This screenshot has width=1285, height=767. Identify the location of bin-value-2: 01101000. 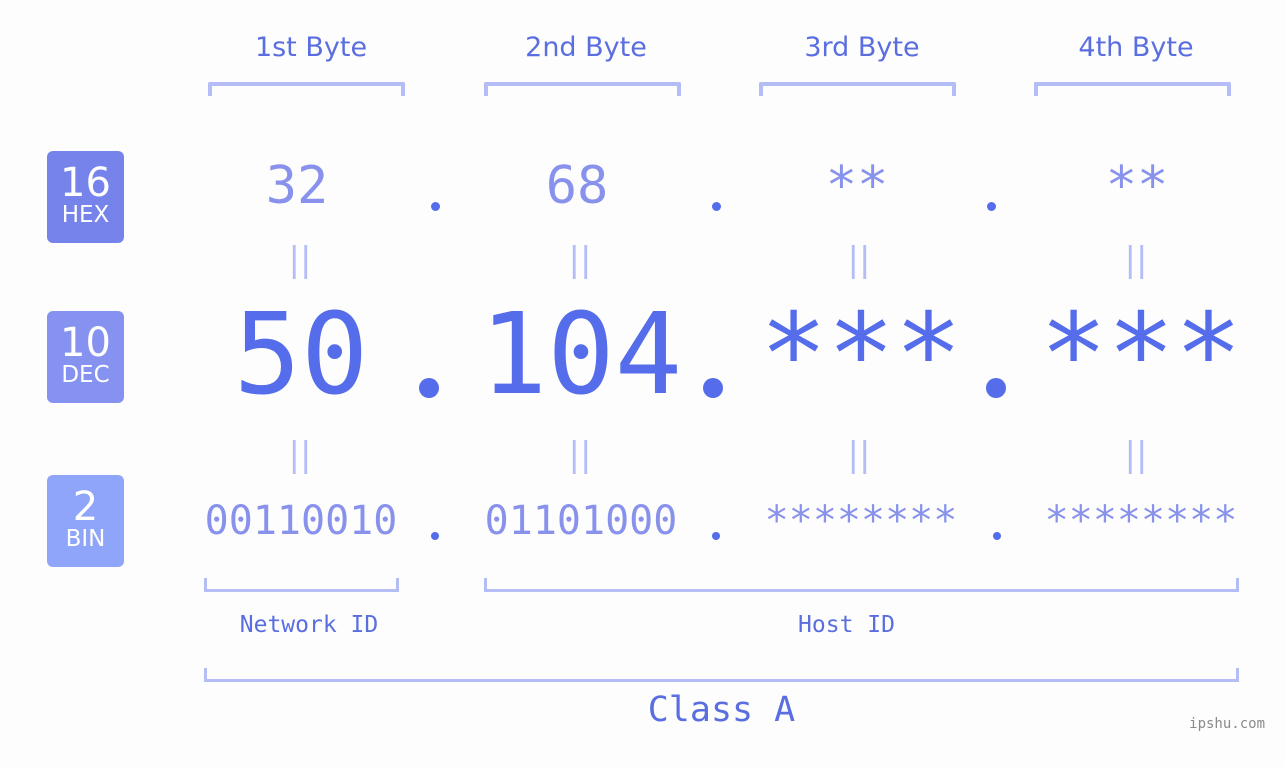
(581, 521).